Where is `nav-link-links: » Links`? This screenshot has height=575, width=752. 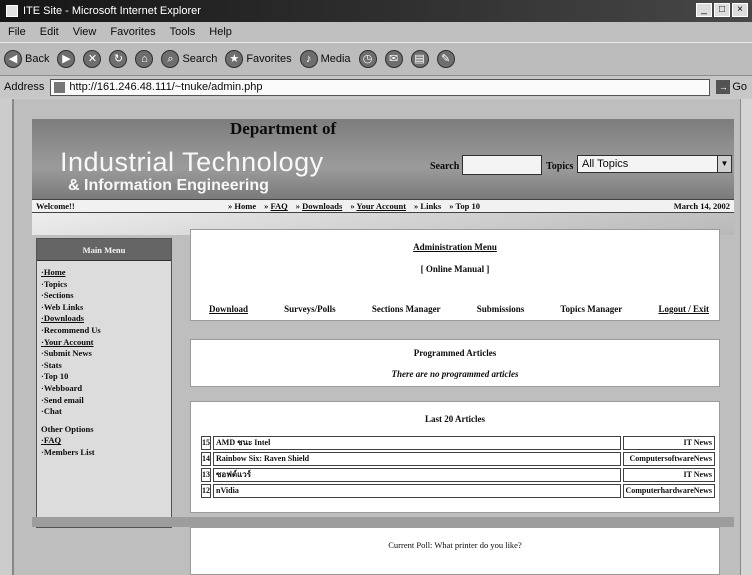
nav-link-links: » Links is located at coordinates (427, 206).